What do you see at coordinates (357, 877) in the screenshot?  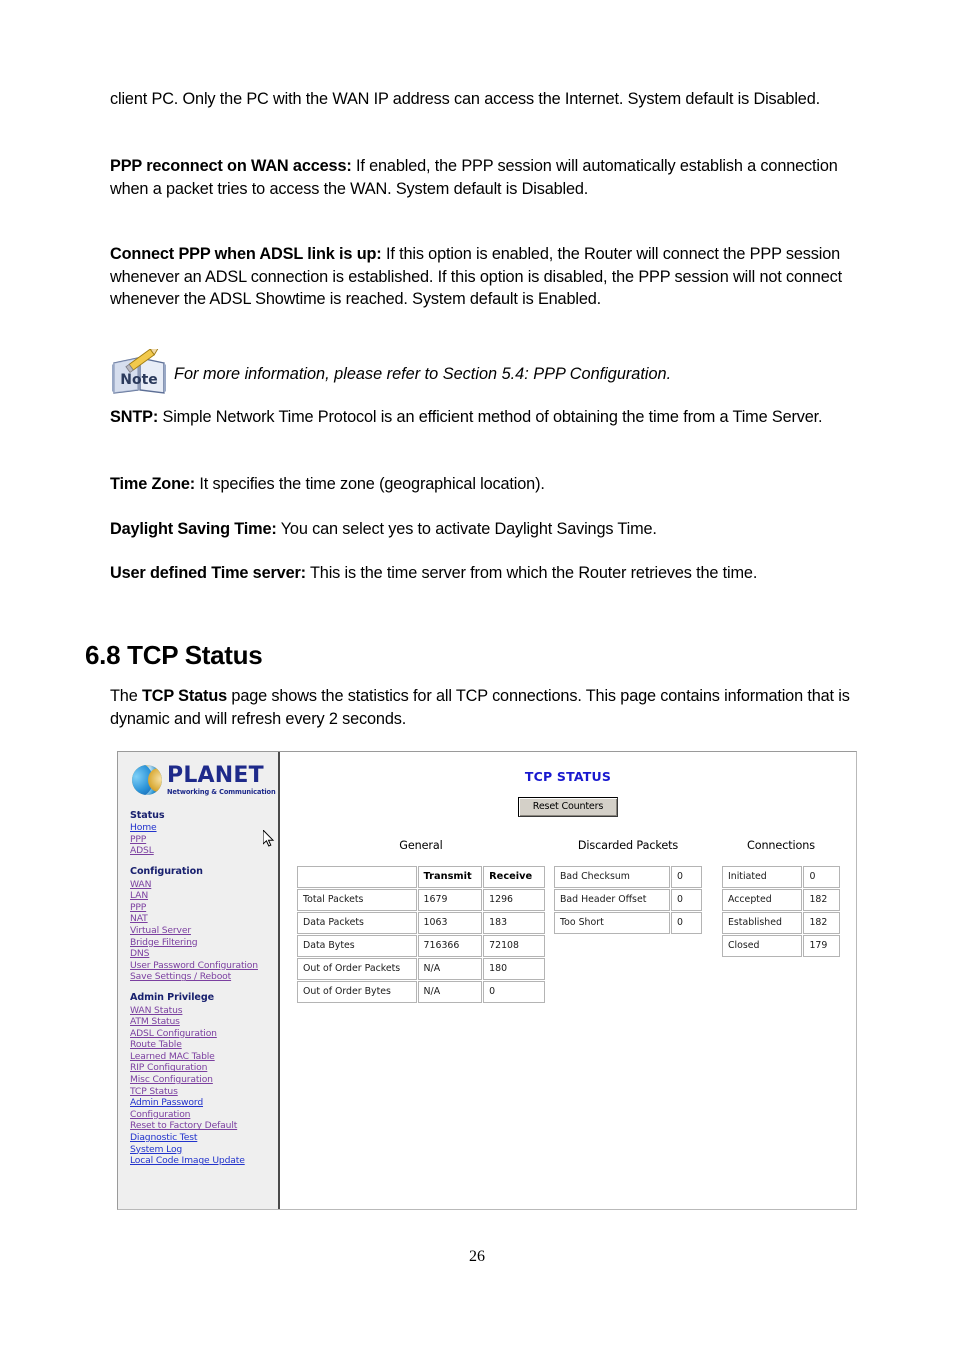 I see `general-corner-cell` at bounding box center [357, 877].